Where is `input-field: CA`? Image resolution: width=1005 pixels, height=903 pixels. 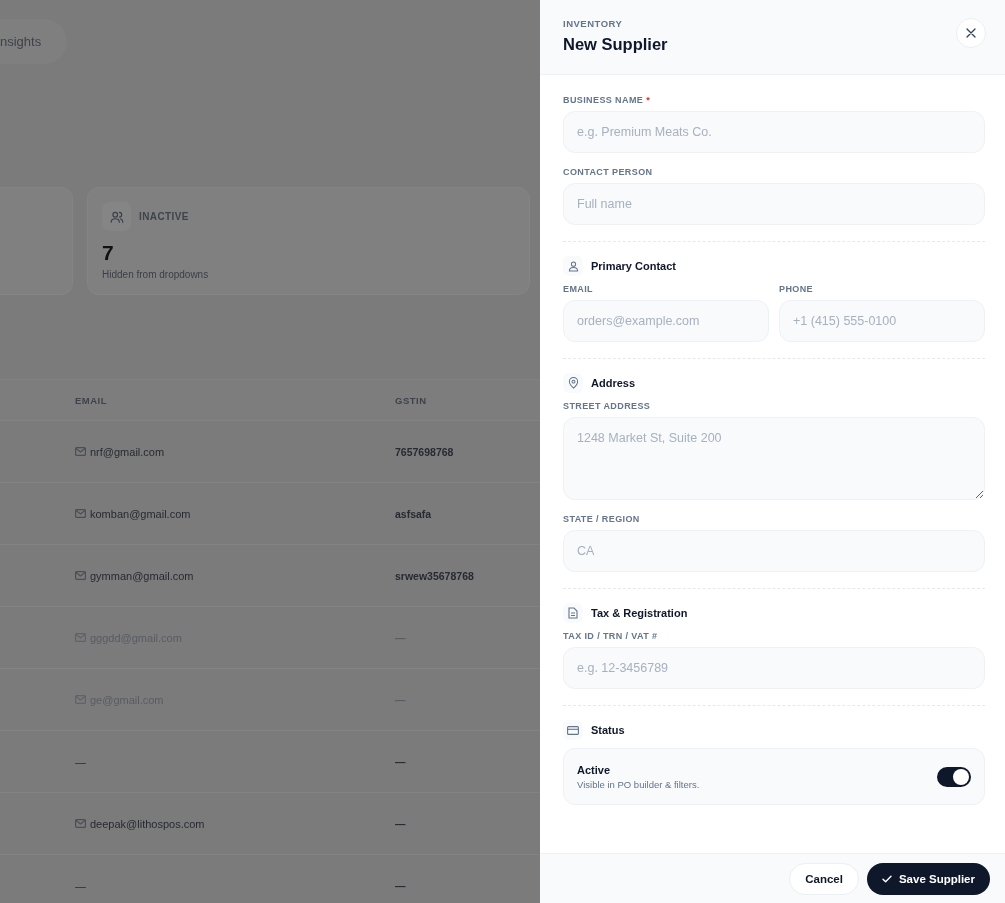 input-field: CA is located at coordinates (774, 551).